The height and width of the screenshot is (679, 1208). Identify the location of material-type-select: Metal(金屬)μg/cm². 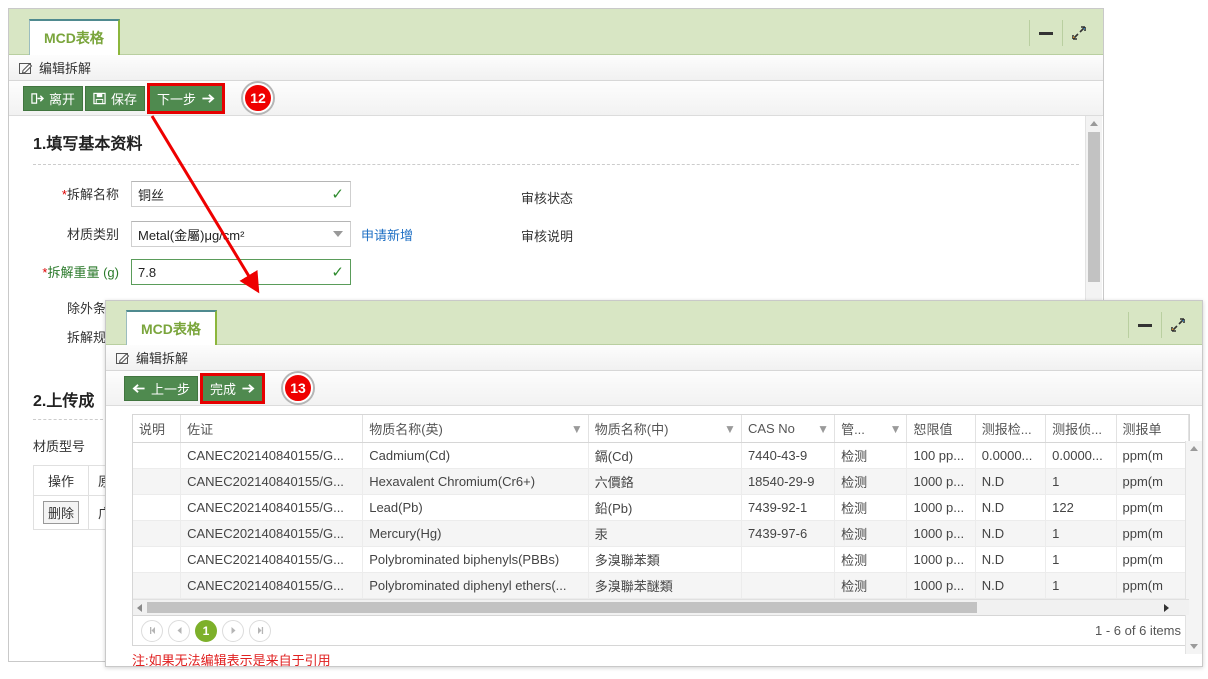
(241, 234).